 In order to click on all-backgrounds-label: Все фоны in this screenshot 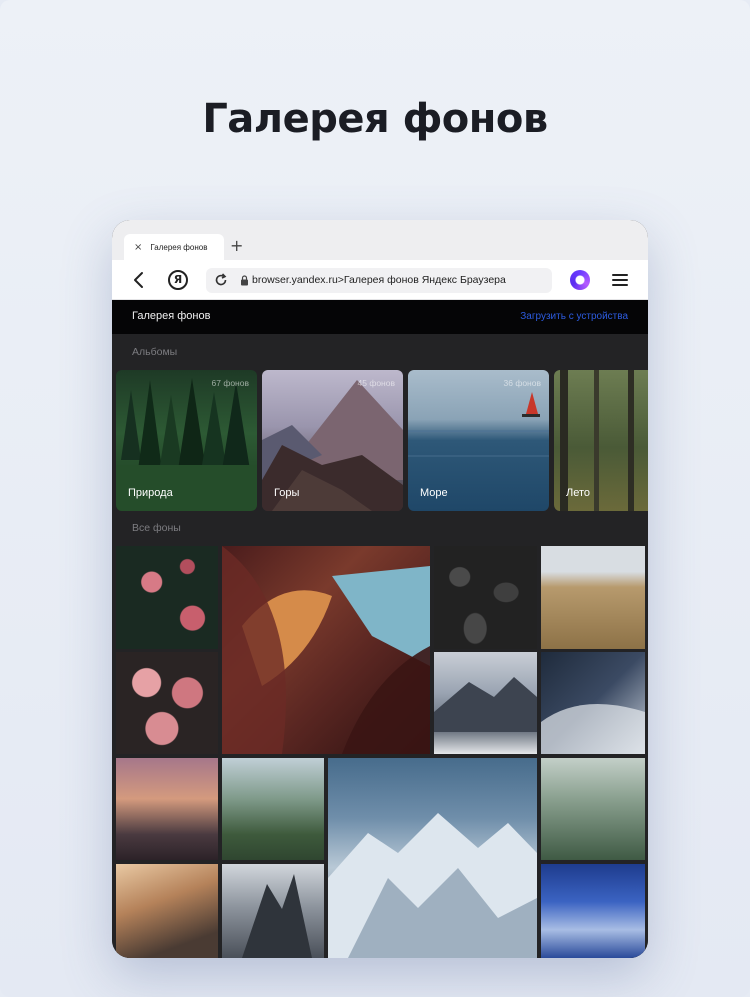, I will do `click(156, 528)`.